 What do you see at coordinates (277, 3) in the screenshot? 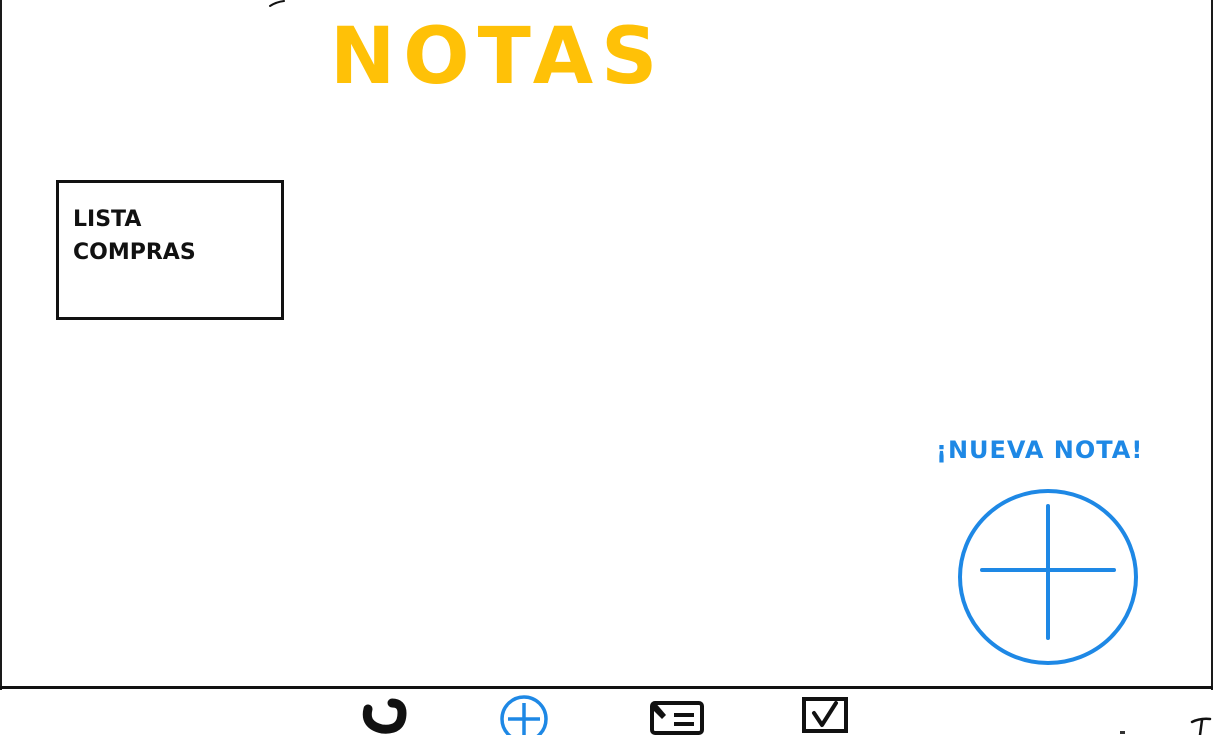
I see `top-scribble-mark` at bounding box center [277, 3].